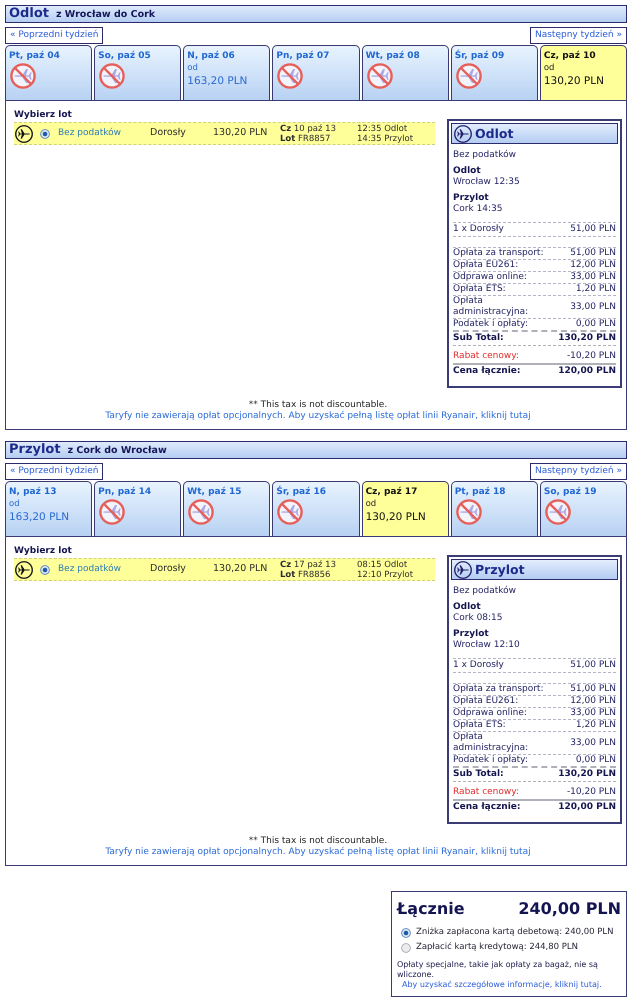 The image size is (631, 1000). I want to click on leg-value: Cork 08:15, so click(478, 618).